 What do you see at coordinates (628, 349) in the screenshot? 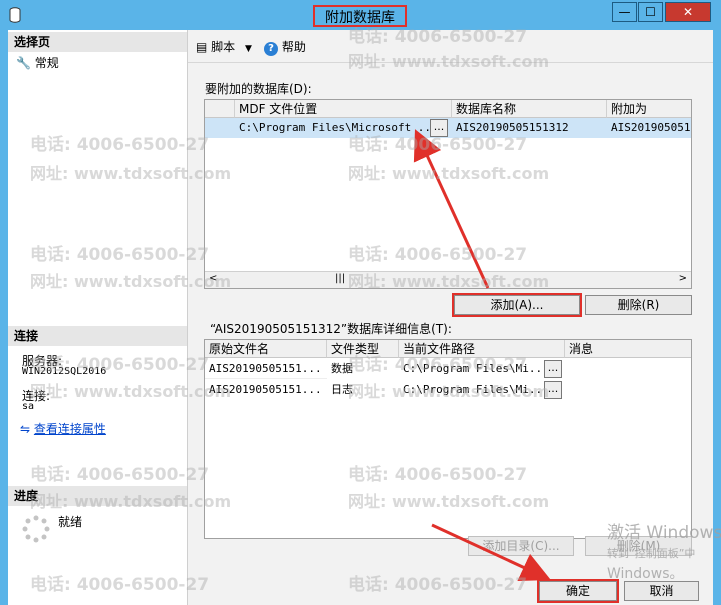
I see `column-header-message: 消息` at bounding box center [628, 349].